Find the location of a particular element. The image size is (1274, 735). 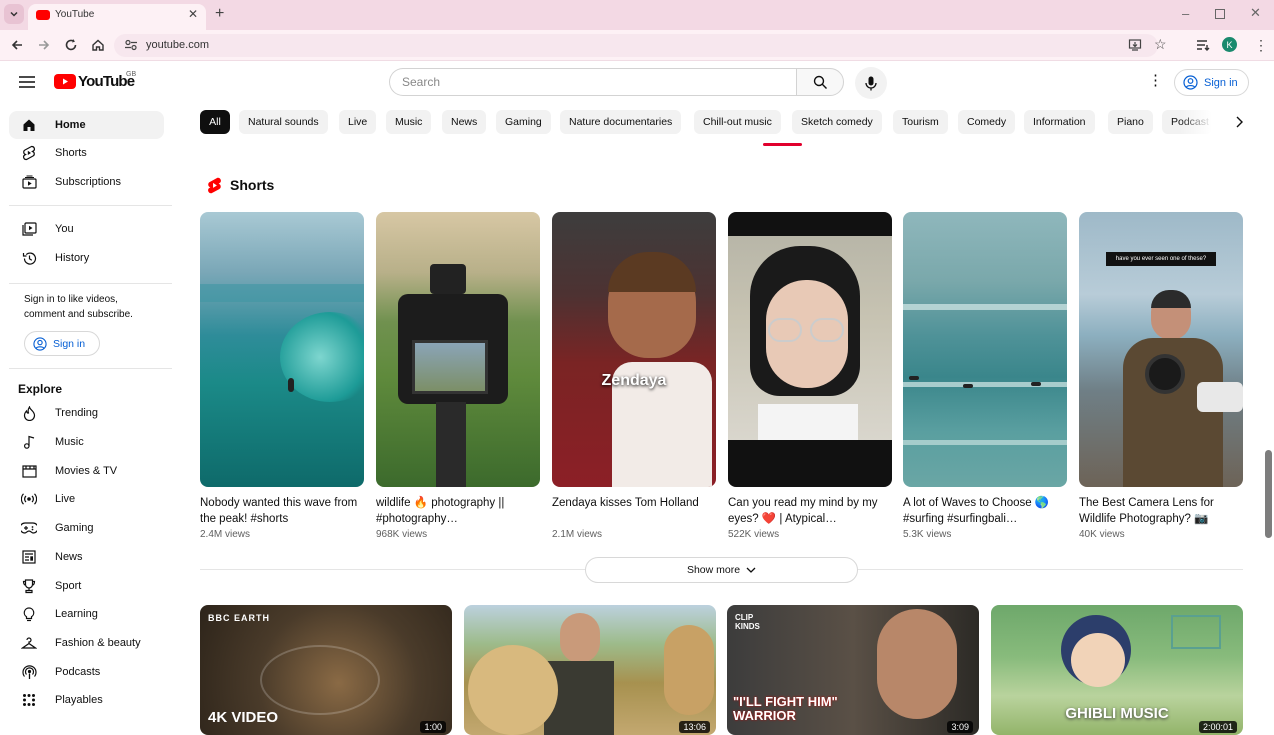

sidebar-item-home: Home is located at coordinates (86, 125).